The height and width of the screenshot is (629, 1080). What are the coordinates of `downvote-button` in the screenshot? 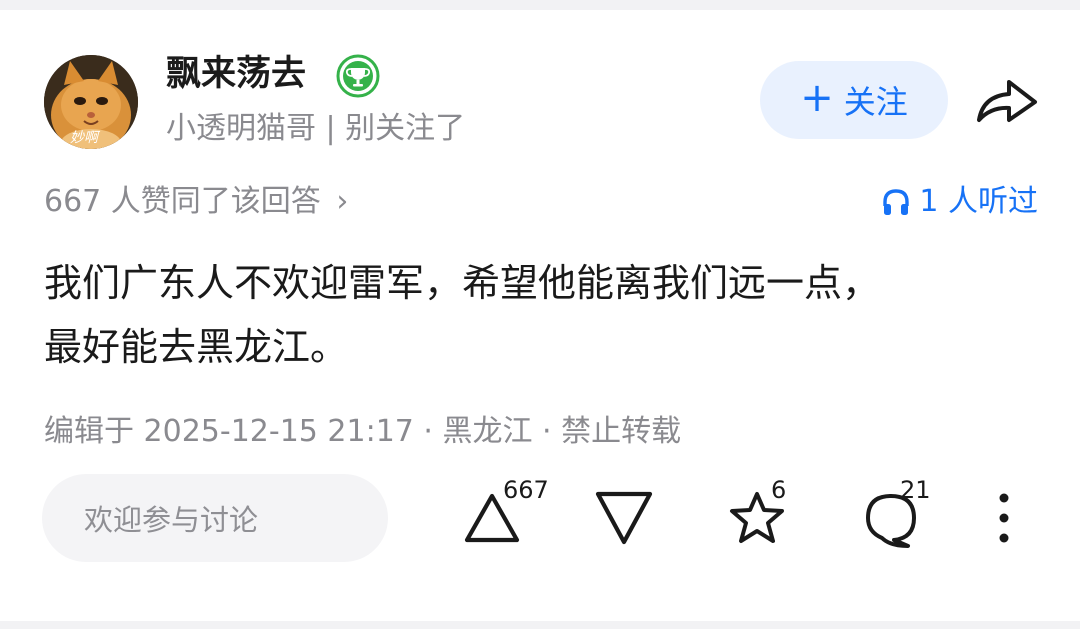 It's located at (624, 518).